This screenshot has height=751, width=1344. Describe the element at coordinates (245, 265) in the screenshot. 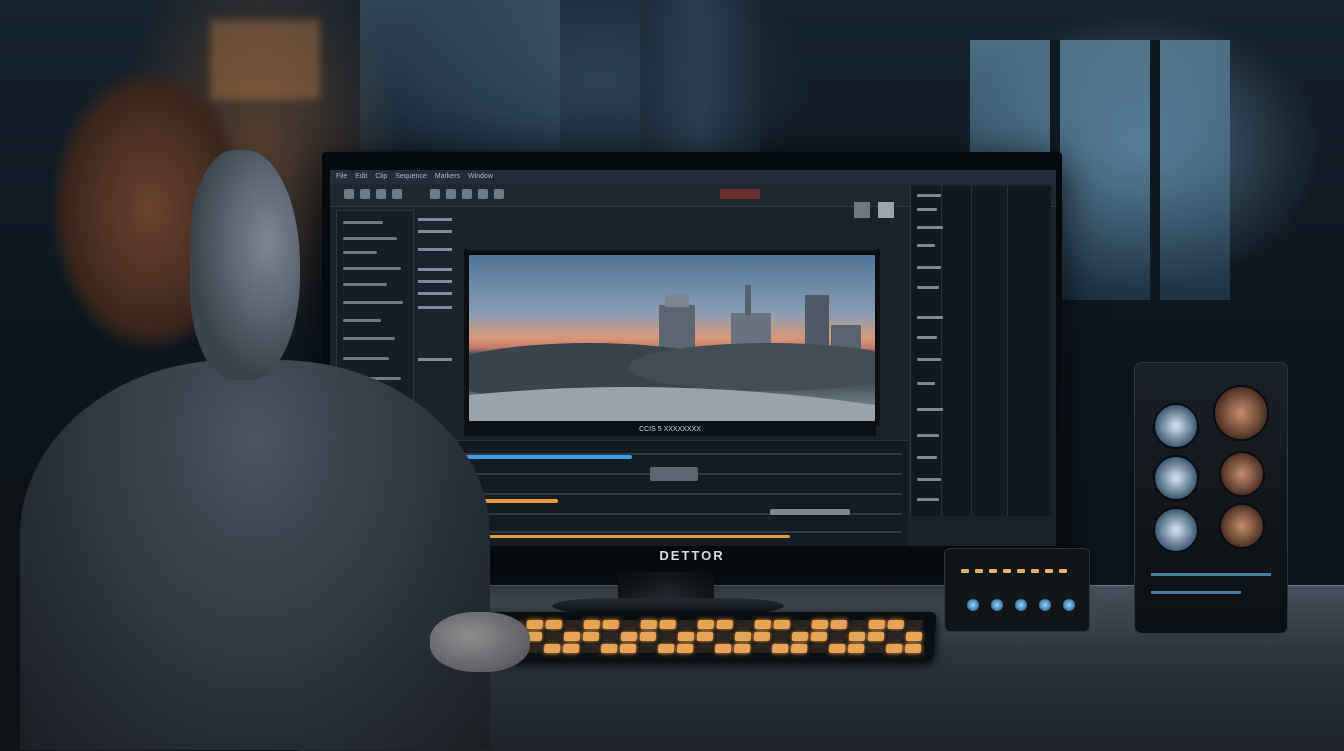

I see `person-face` at that location.